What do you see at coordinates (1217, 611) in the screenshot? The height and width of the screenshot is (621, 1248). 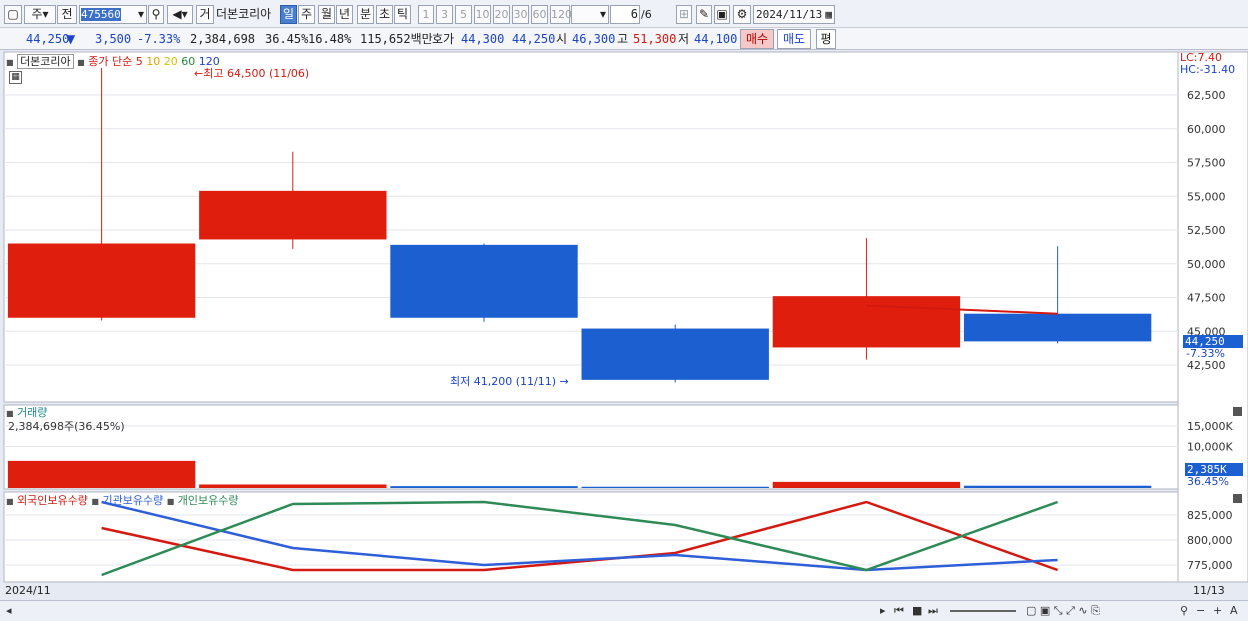 I see `zoom-in-icon: +` at bounding box center [1217, 611].